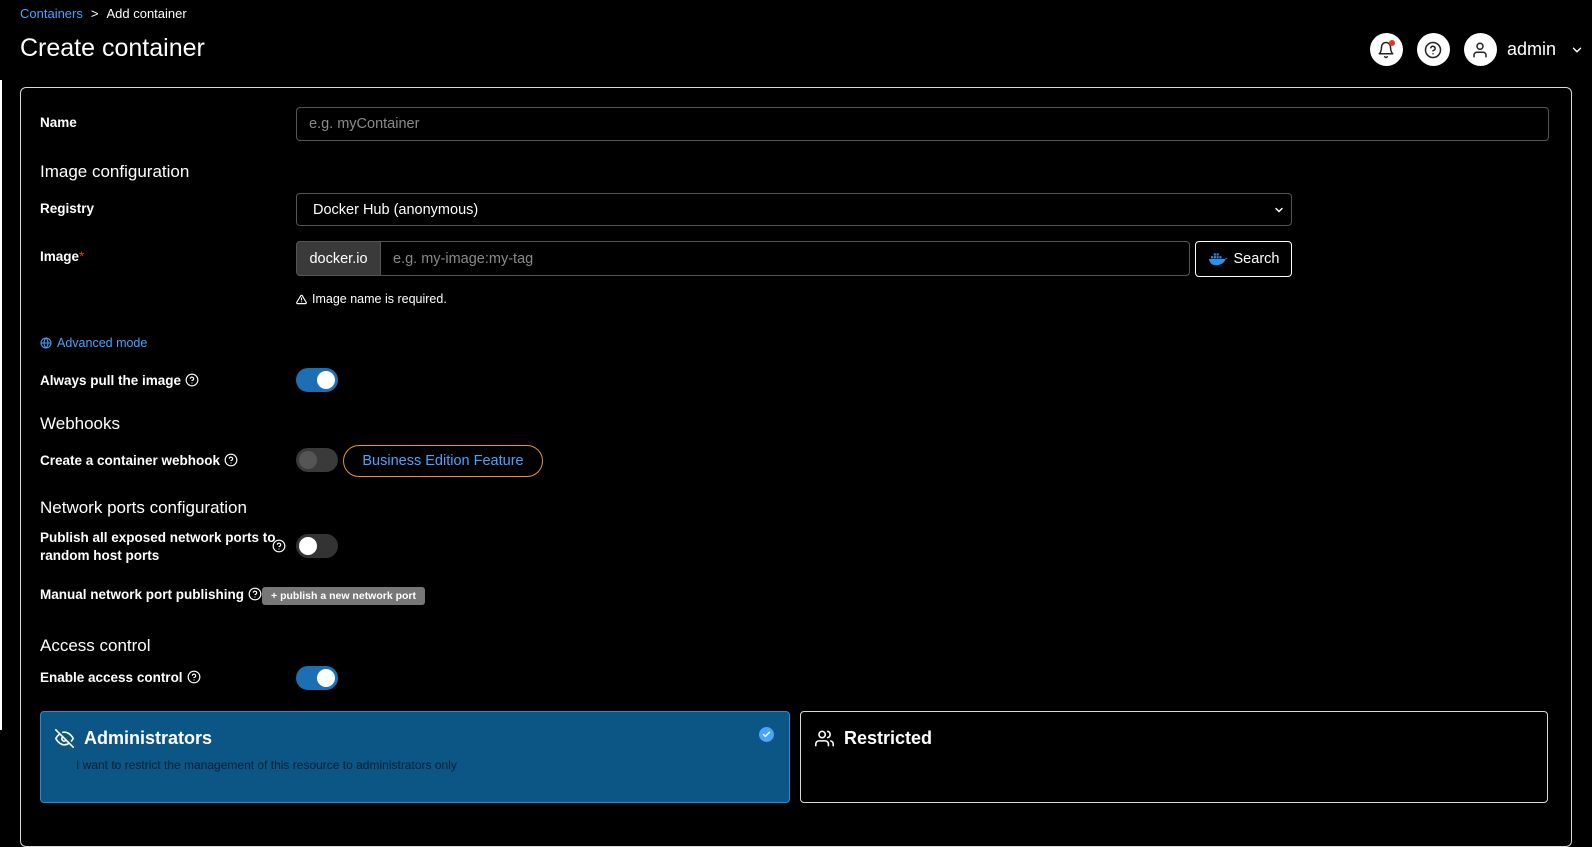 The image size is (1592, 847). Describe the element at coordinates (158, 537) in the screenshot. I see `publish-all-label-line1: Publish all exposed network ports to` at that location.